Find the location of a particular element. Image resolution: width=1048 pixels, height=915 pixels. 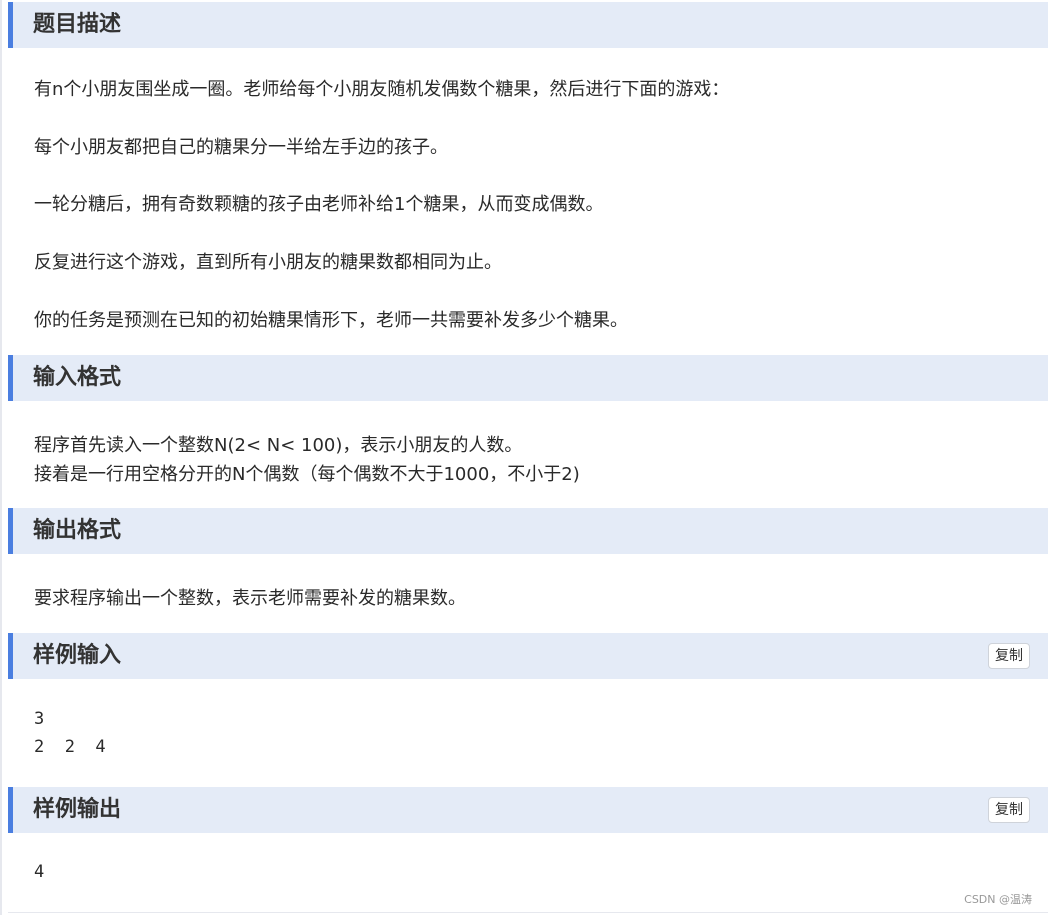

section-title-output-format: 输出格式 is located at coordinates (77, 530).